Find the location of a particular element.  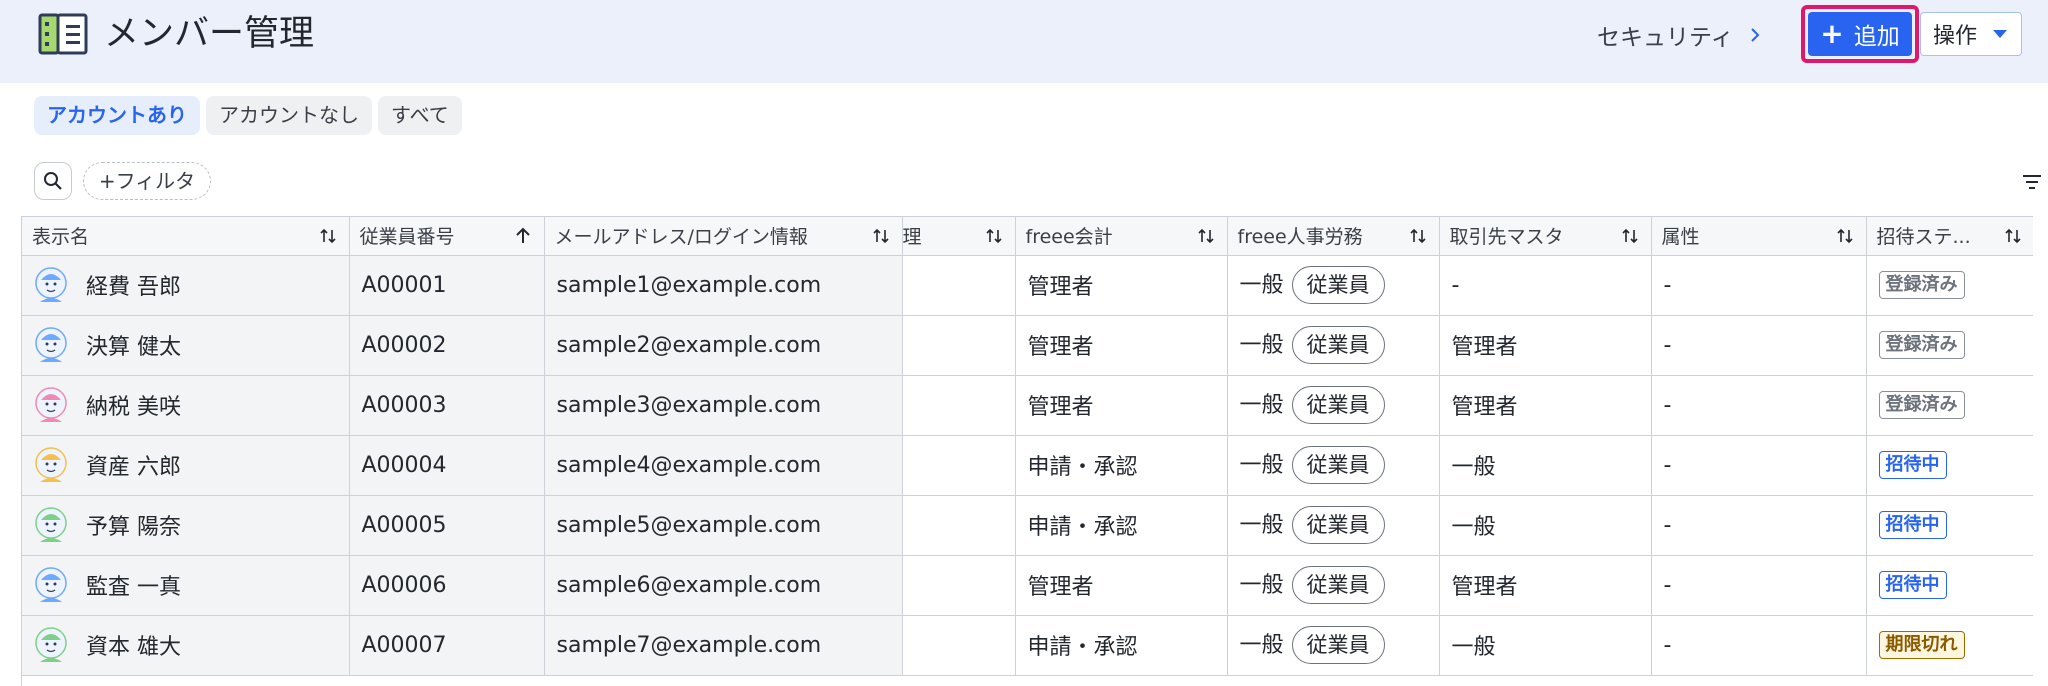

column-header-label: freee会計 is located at coordinates (1069, 237).